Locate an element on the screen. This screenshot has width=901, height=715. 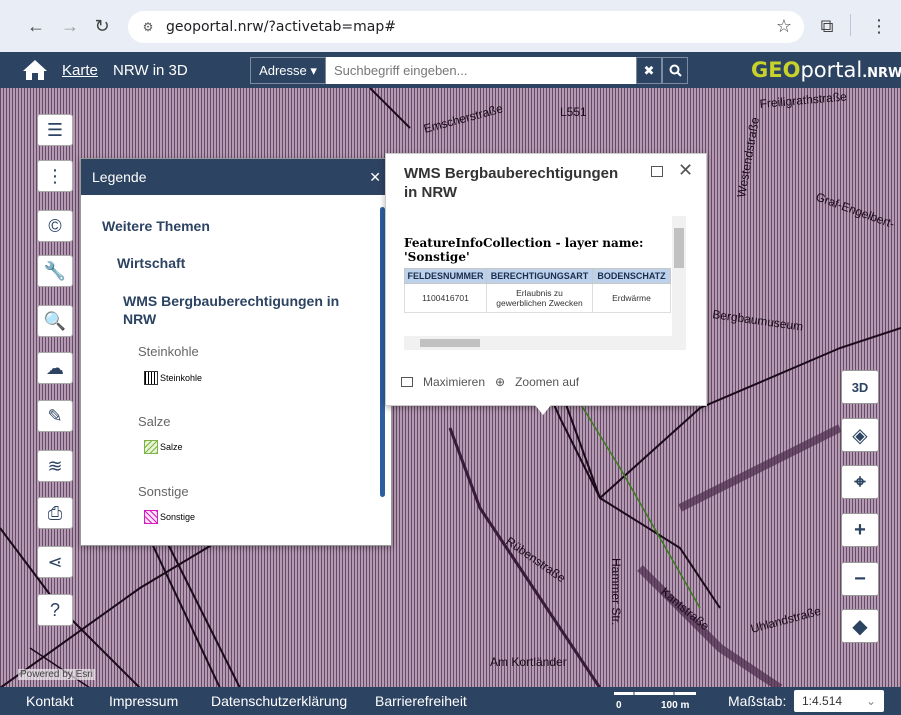
footer-link-kontakt: Kontakt is located at coordinates (49, 701).